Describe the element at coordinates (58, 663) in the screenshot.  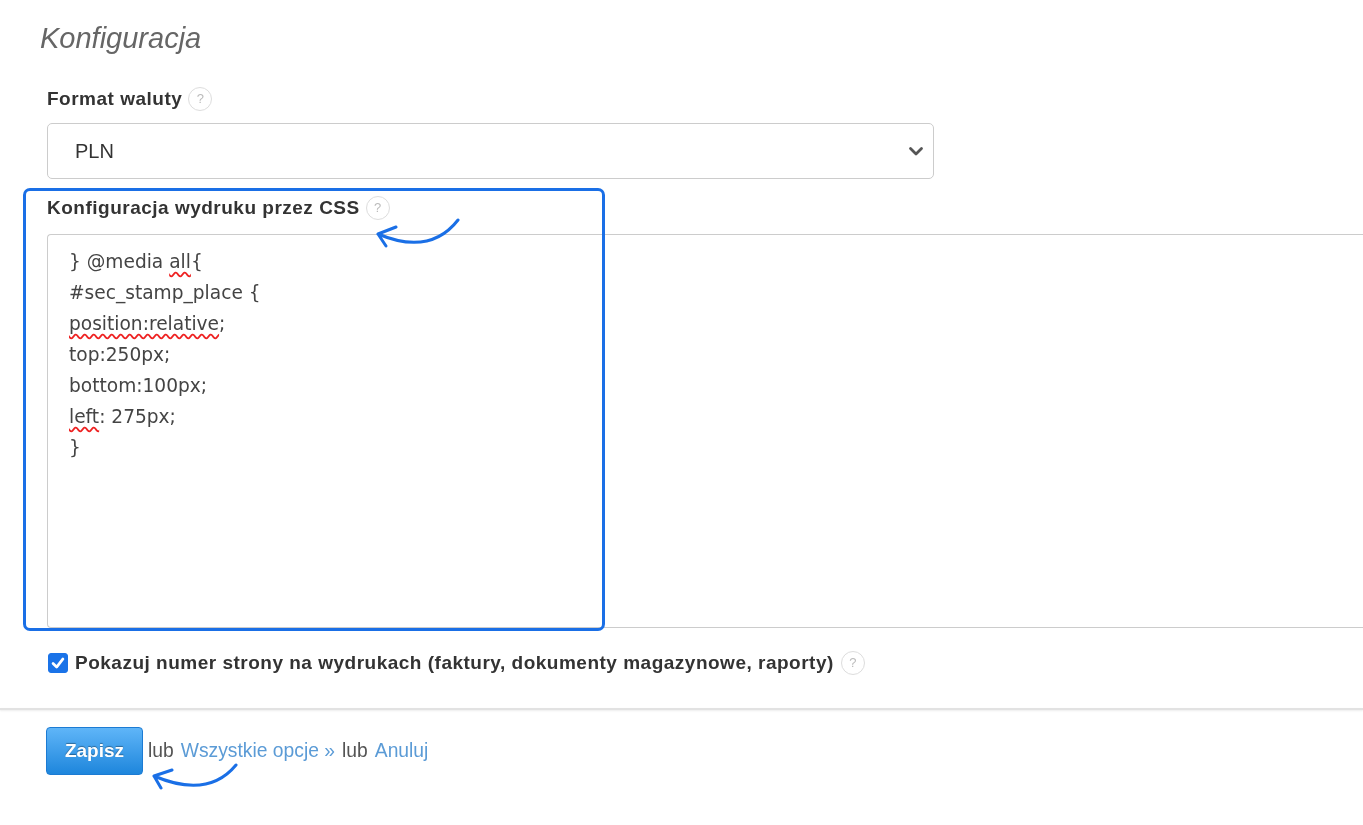
I see `checkbox` at that location.